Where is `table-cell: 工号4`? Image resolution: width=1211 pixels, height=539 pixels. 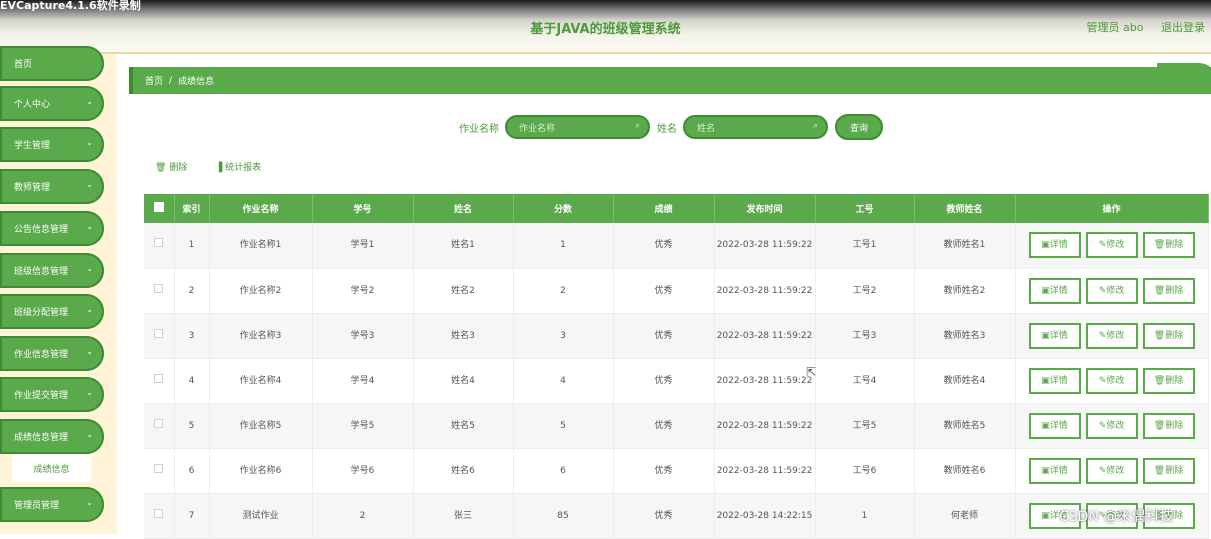
table-cell: 工号4 is located at coordinates (865, 381).